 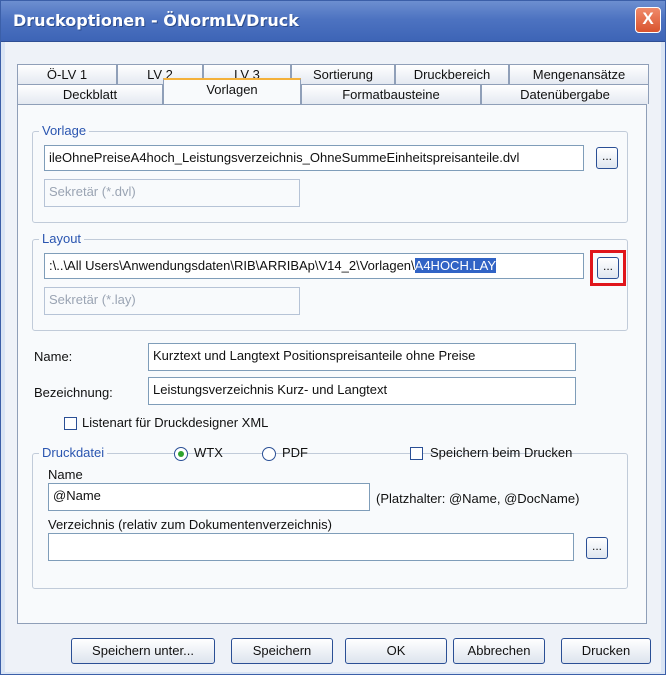 I want to click on tab-sortierung: Sortierung, so click(x=343, y=74).